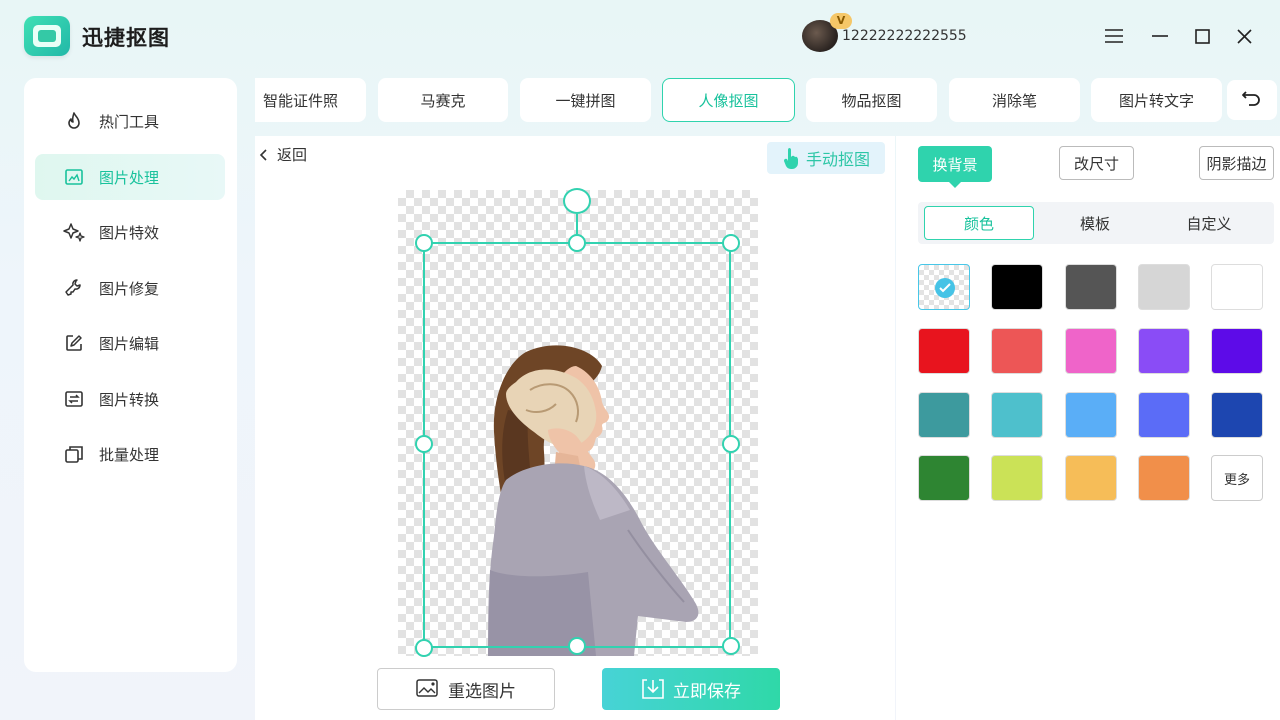  I want to click on back-link: 返回, so click(283, 154).